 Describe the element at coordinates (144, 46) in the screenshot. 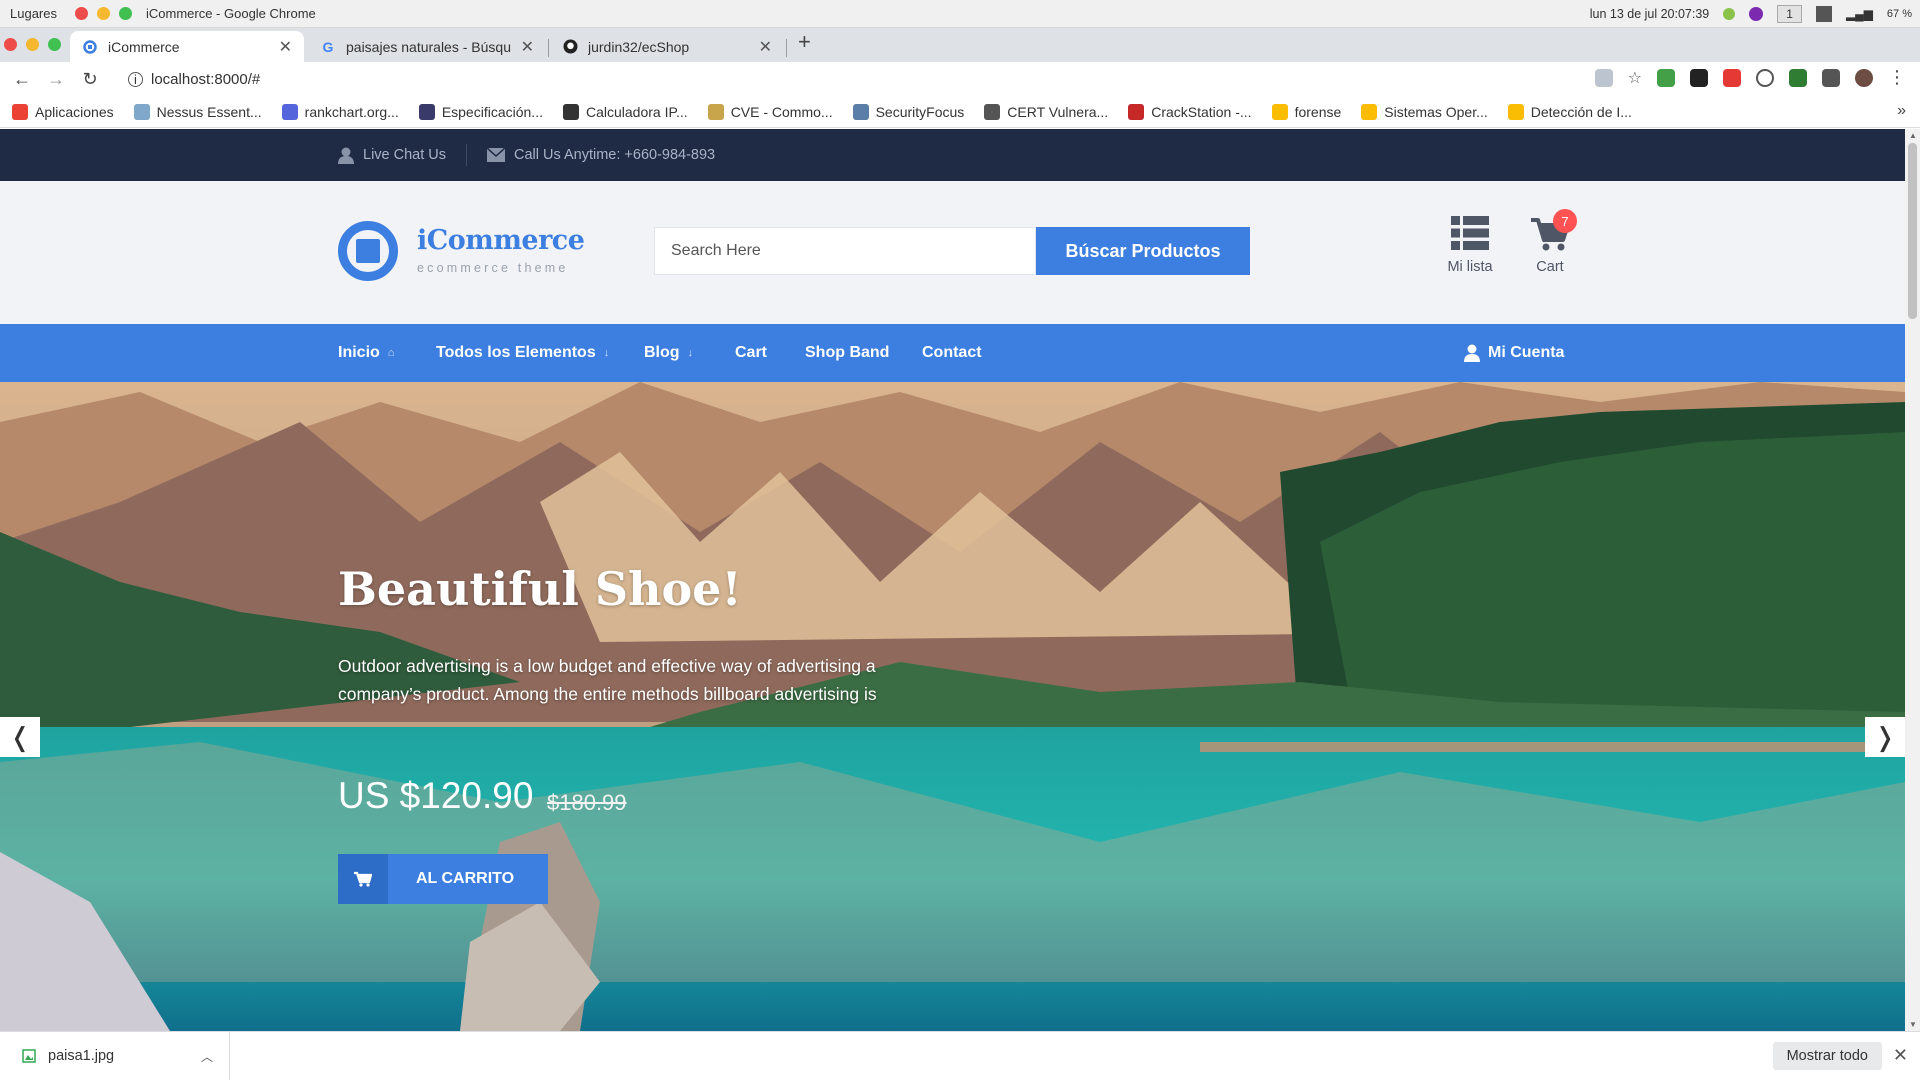

I see `tab-label: iCommerce` at that location.